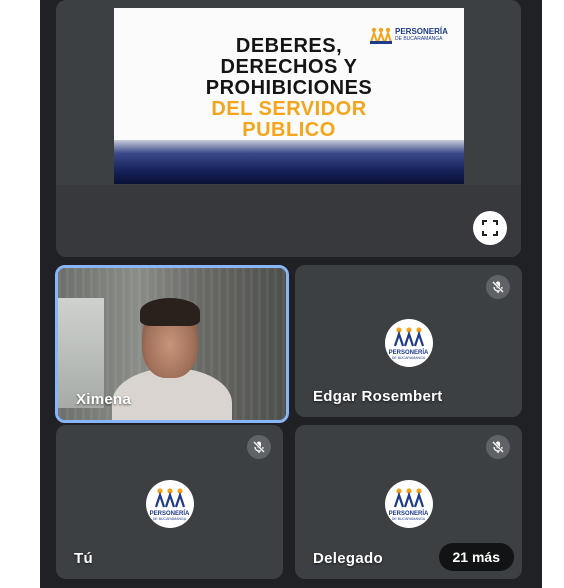  Describe the element at coordinates (348, 558) in the screenshot. I see `participant-name: Delegado` at that location.